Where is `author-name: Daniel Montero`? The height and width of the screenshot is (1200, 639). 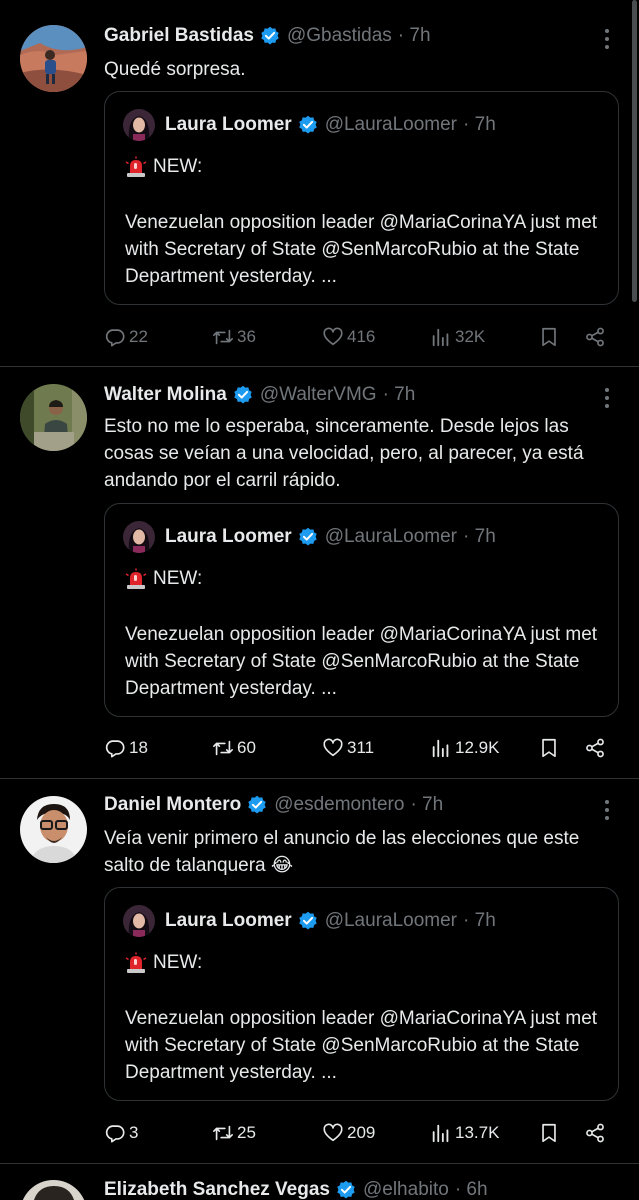
author-name: Daniel Montero is located at coordinates (172, 805).